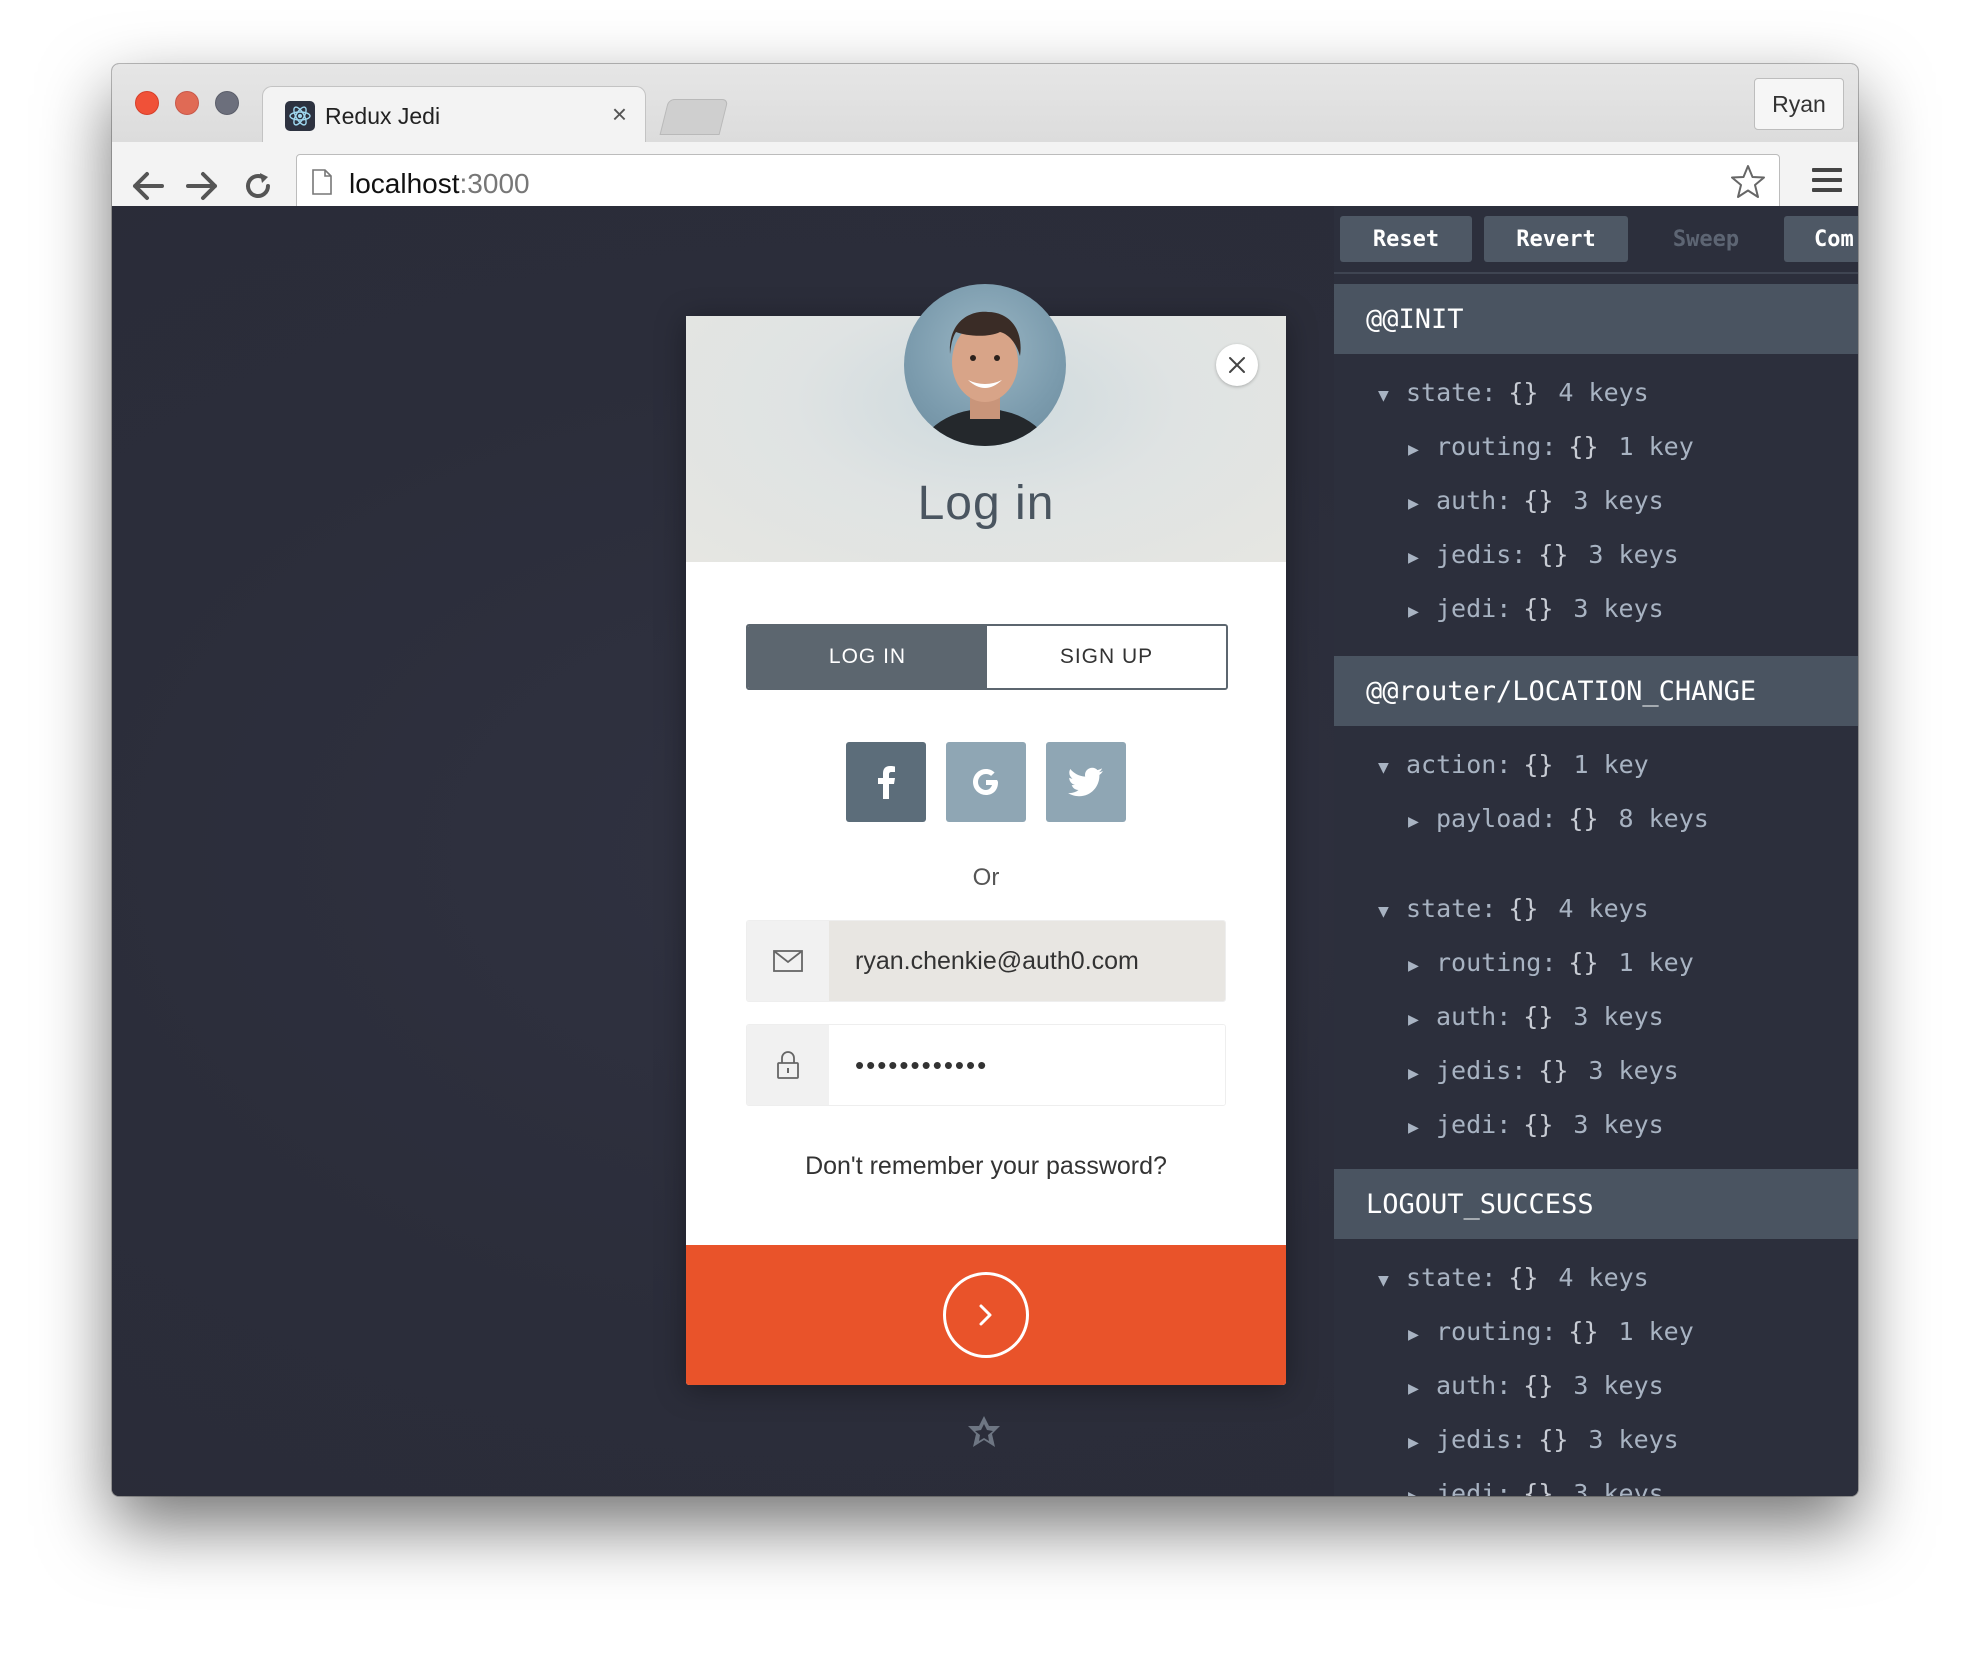  I want to click on state-tree-row: ▶jedi: {} 3 keys, so click(1536, 1487).